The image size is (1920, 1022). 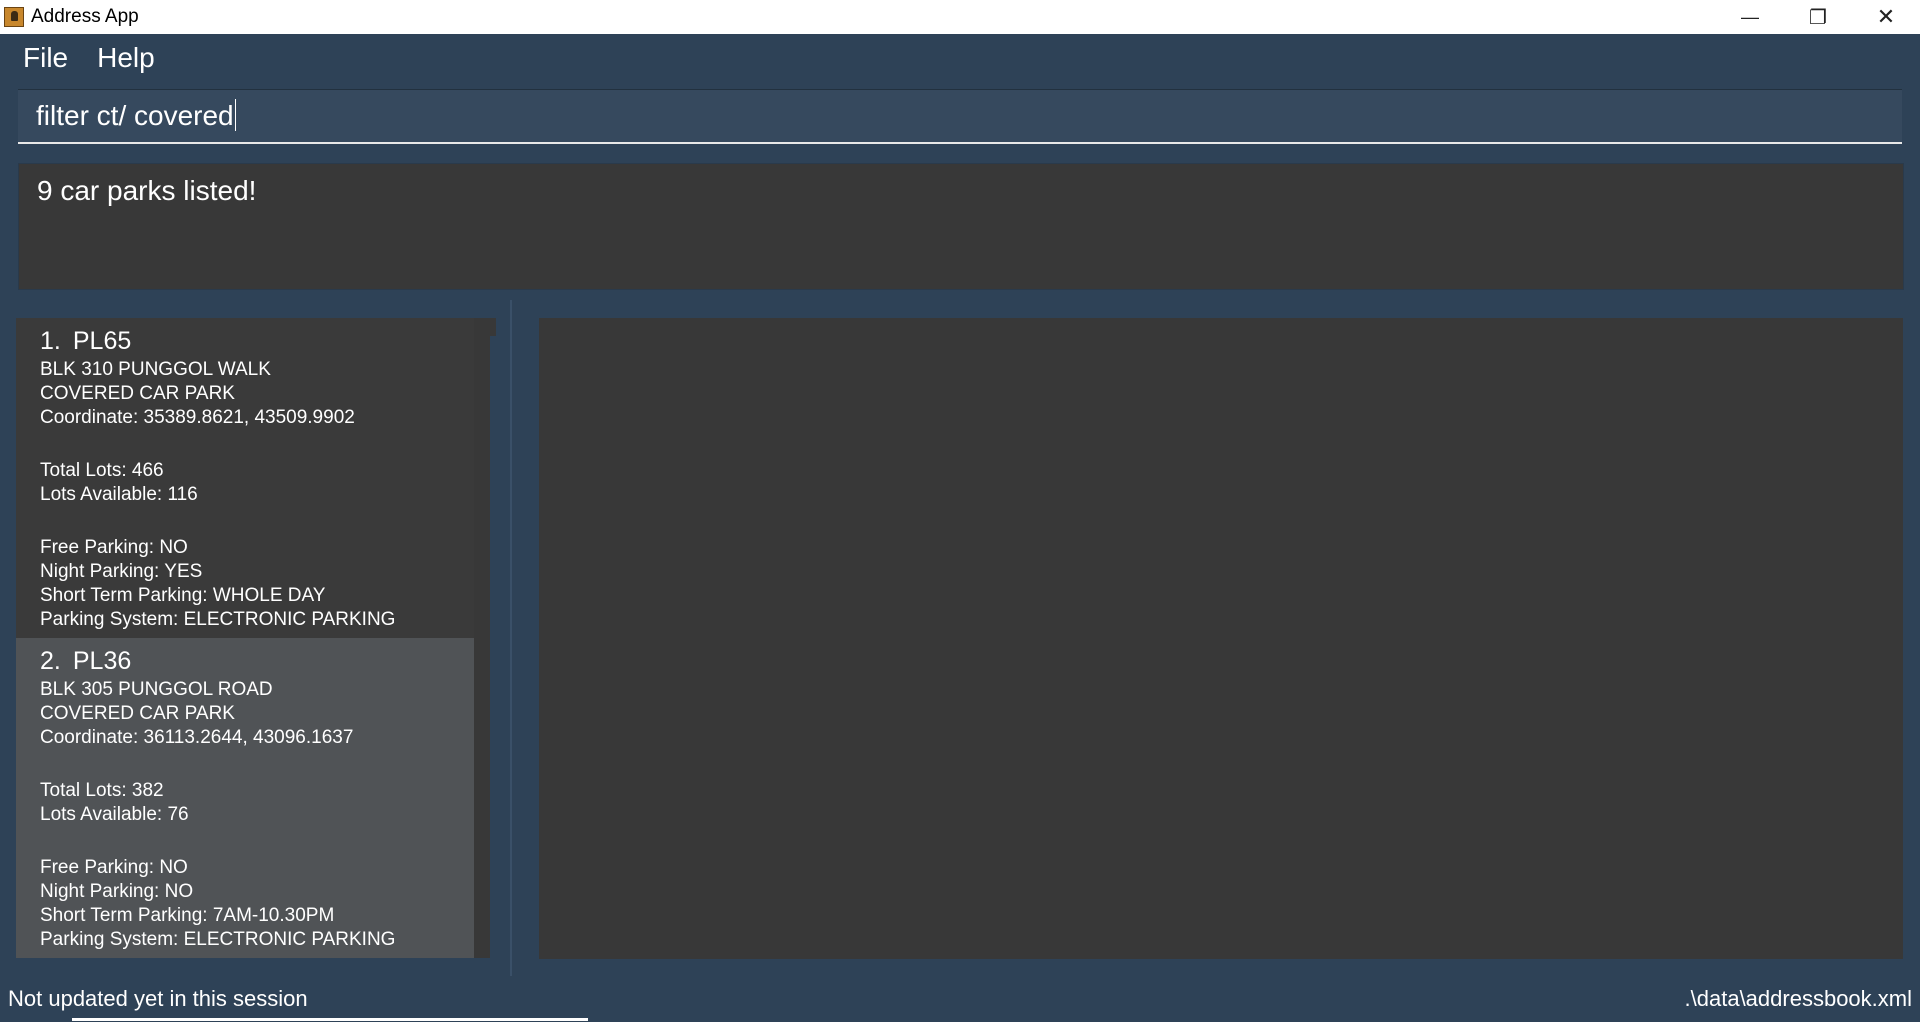 I want to click on app-icon, so click(x=14, y=17).